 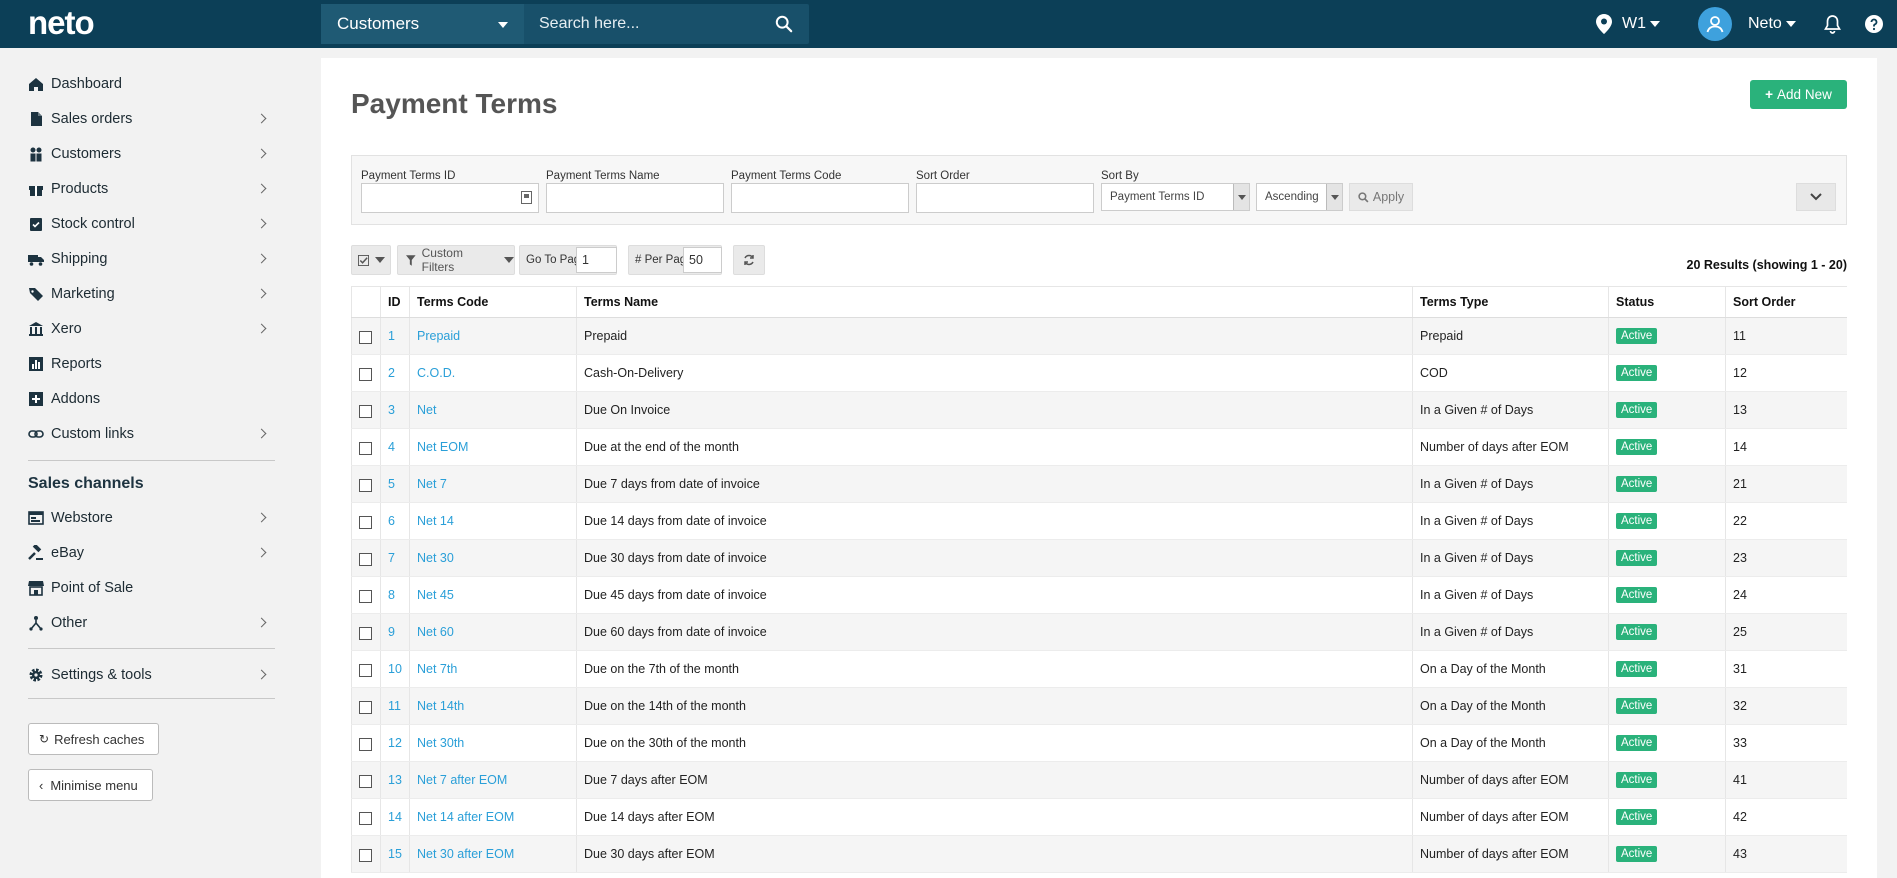 What do you see at coordinates (395, 447) in the screenshot?
I see `row-id-link: 4` at bounding box center [395, 447].